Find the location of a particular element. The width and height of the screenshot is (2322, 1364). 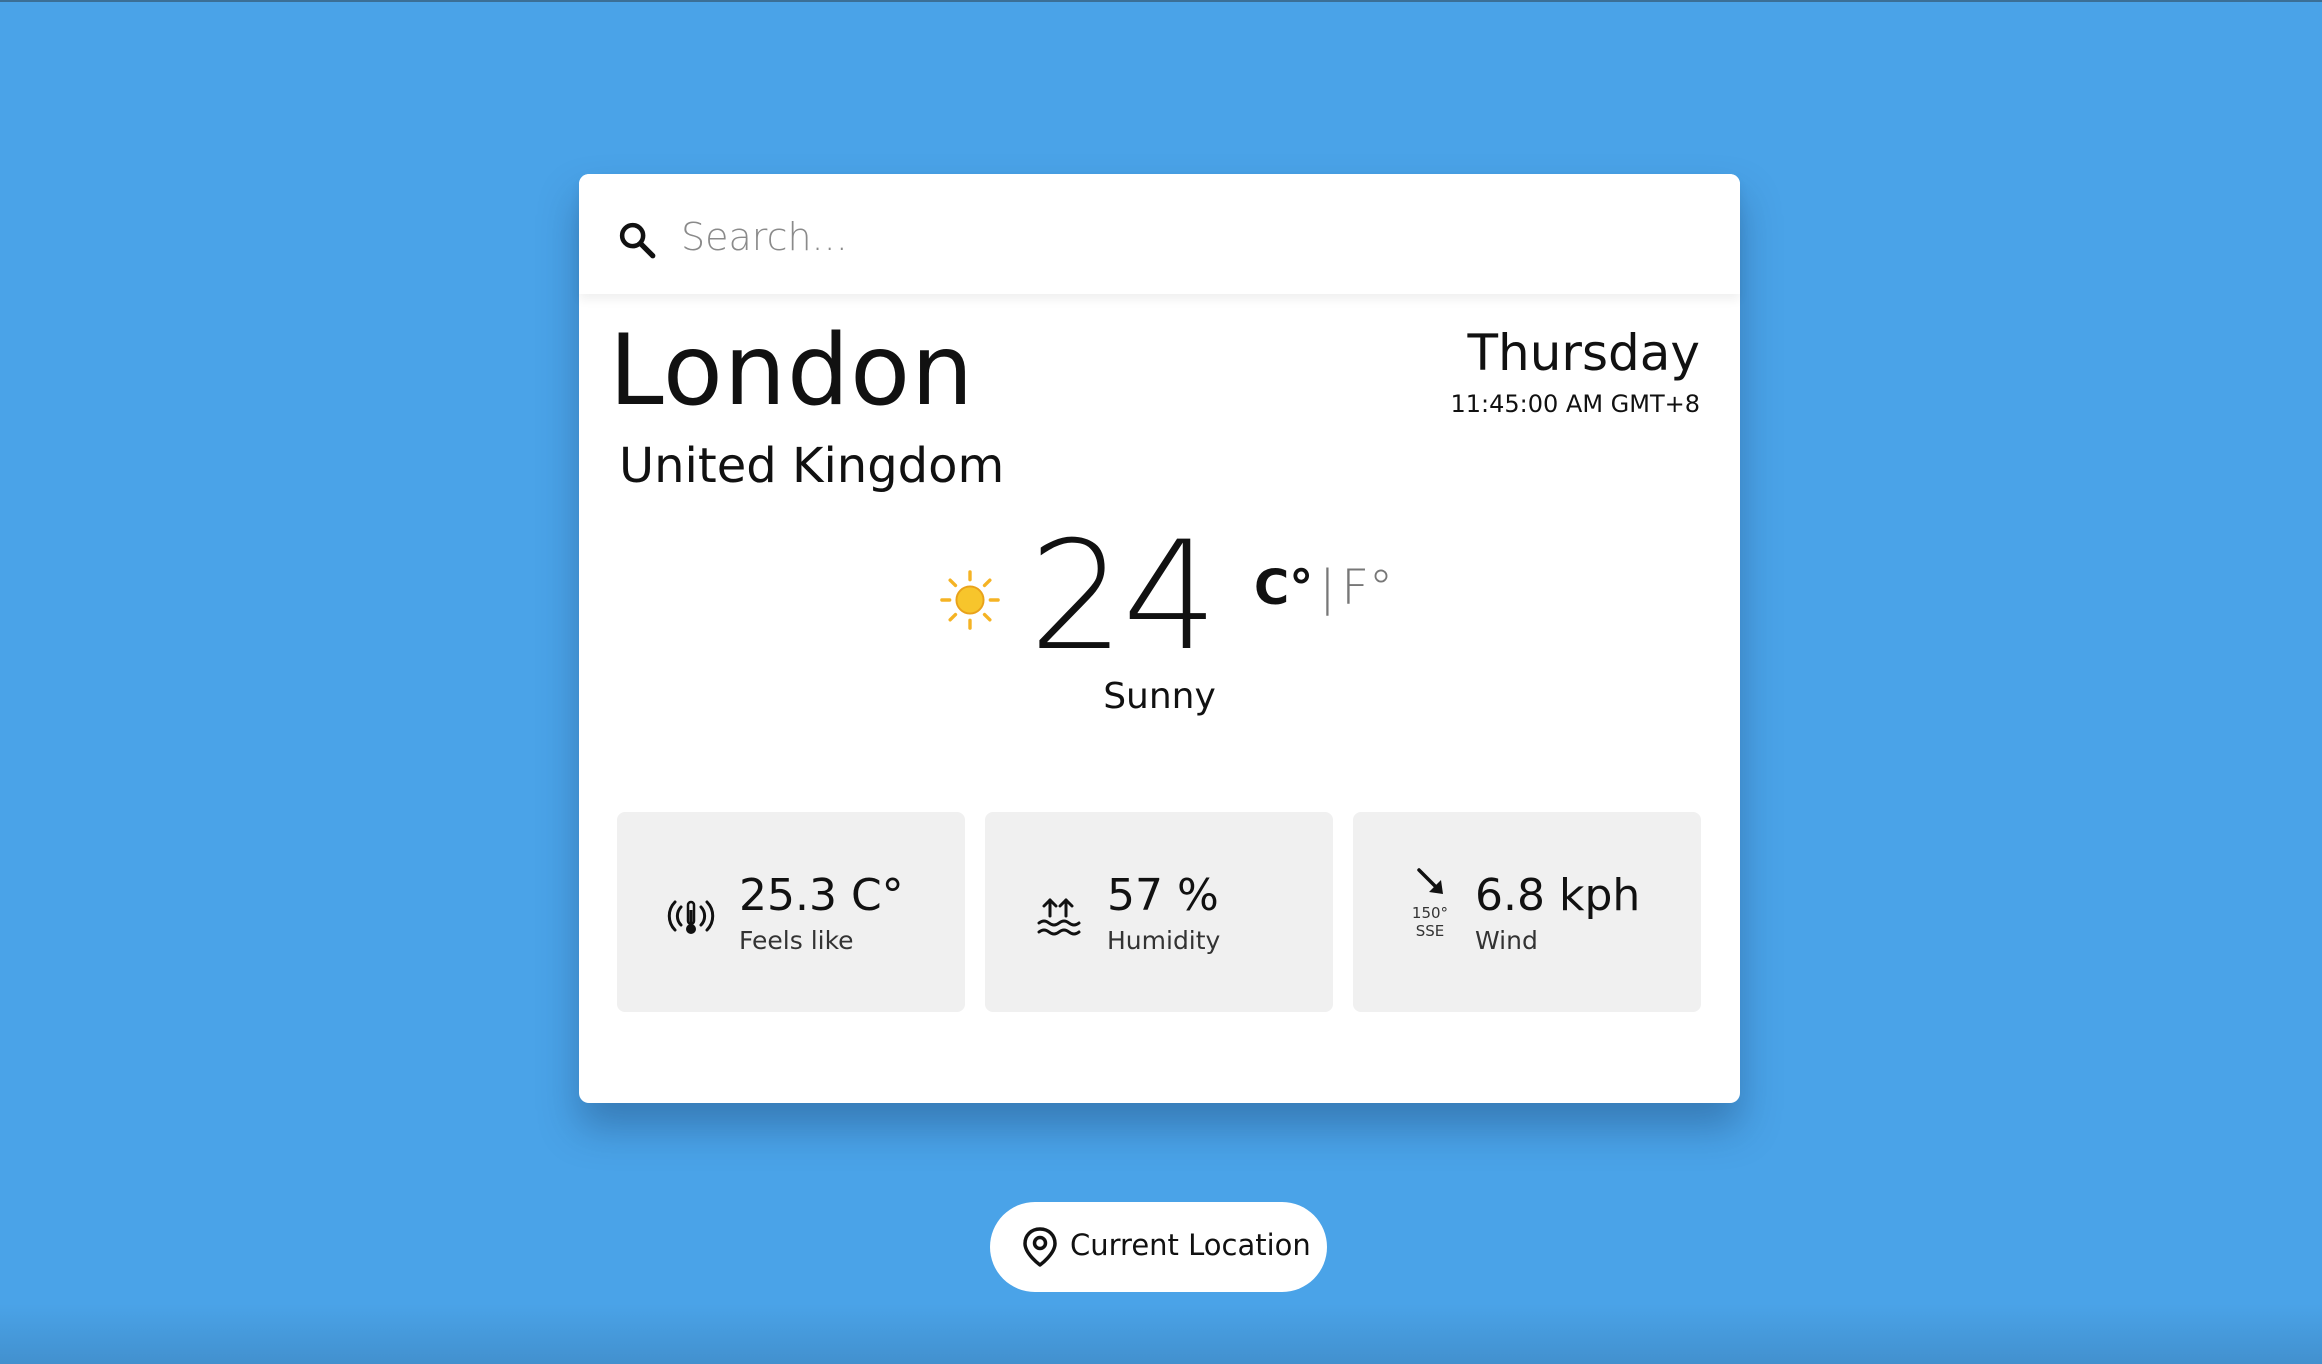

search-icon is located at coordinates (637, 240).